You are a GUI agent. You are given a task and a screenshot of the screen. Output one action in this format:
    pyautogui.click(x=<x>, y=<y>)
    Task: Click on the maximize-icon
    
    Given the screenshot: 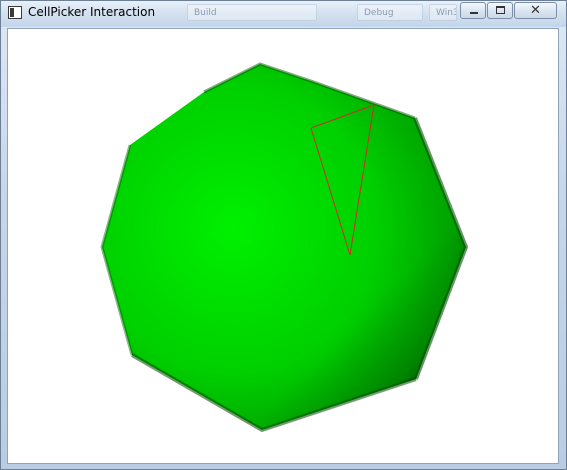 What is the action you would take?
    pyautogui.click(x=500, y=10)
    